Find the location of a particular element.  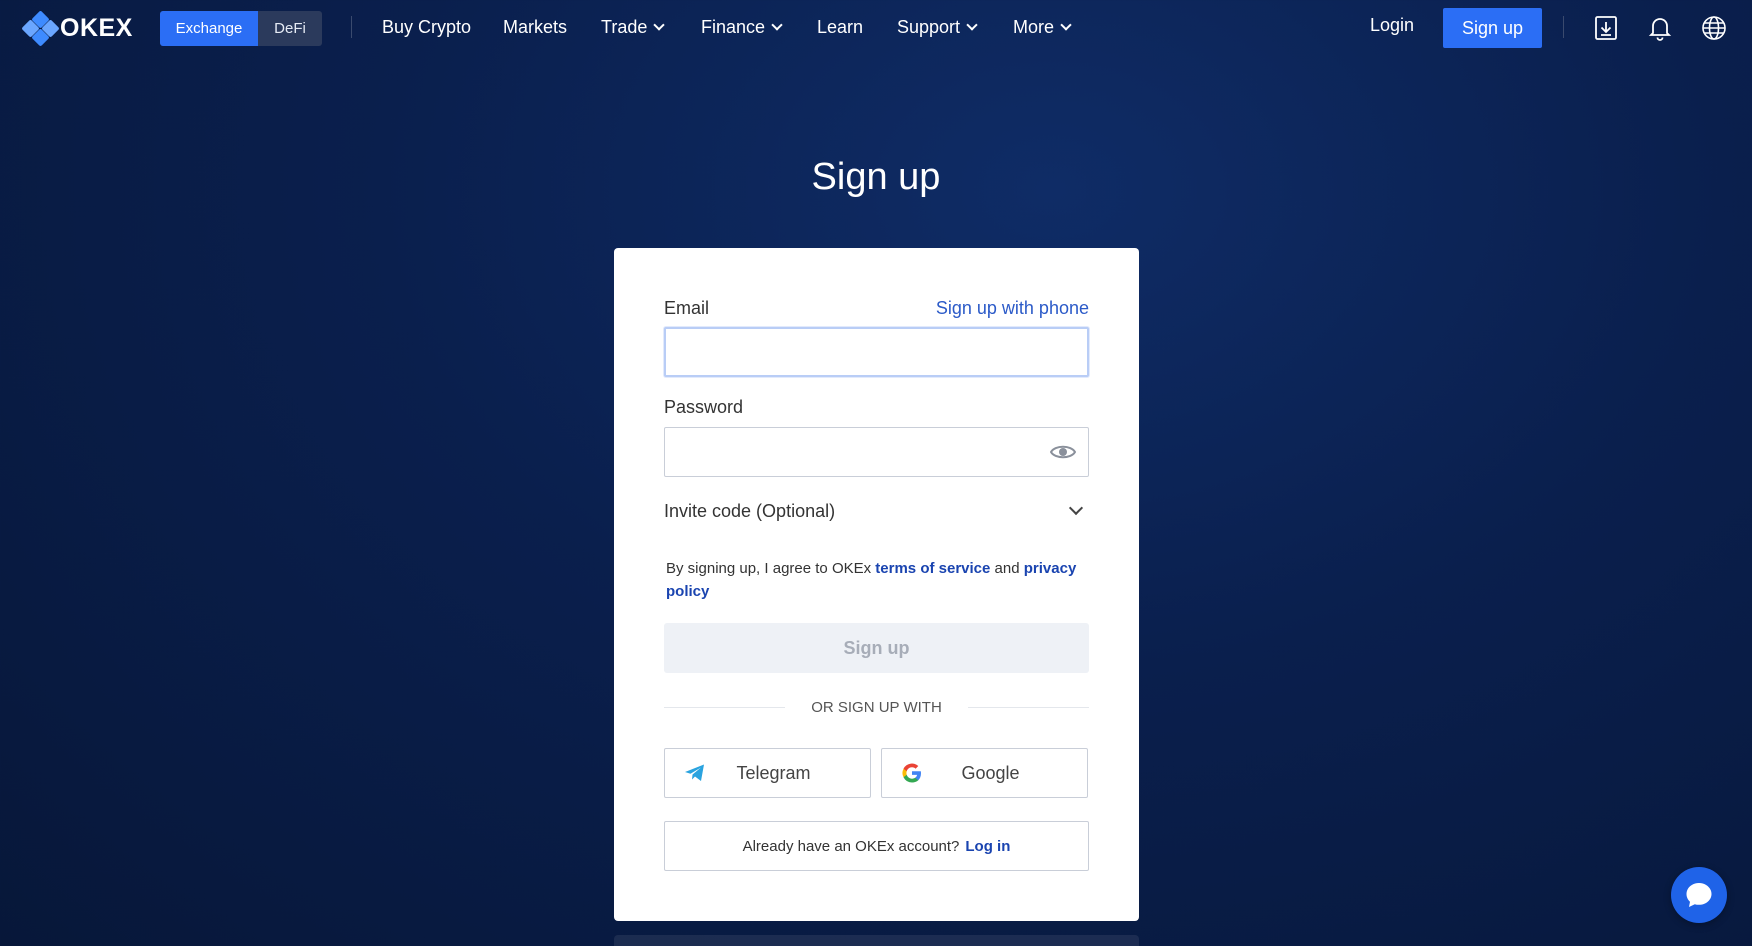

nav-trade-label: Trade is located at coordinates (624, 26).